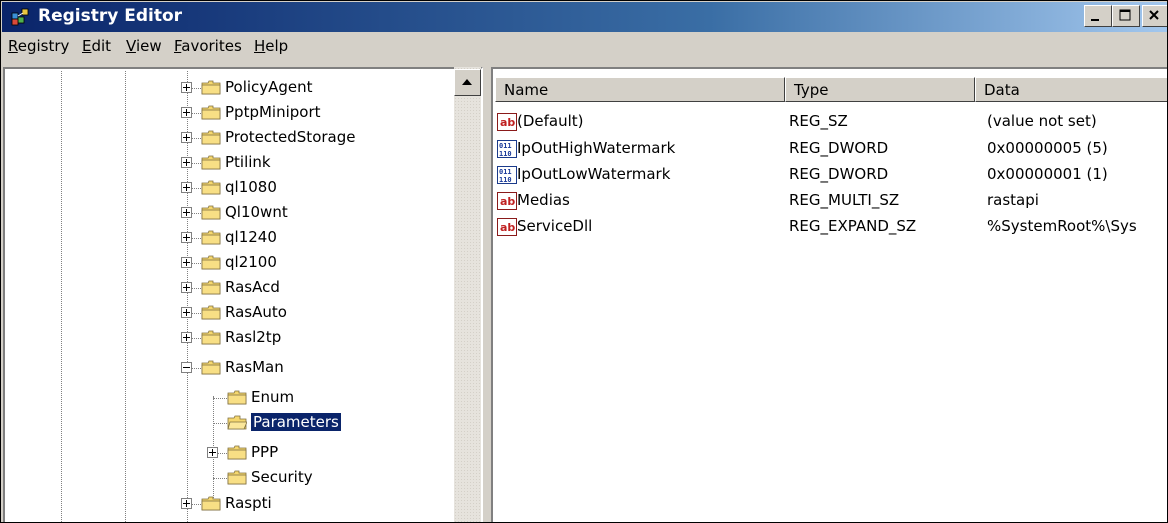  What do you see at coordinates (256, 312) in the screenshot?
I see `tree-item-rasauto: RasAuto` at bounding box center [256, 312].